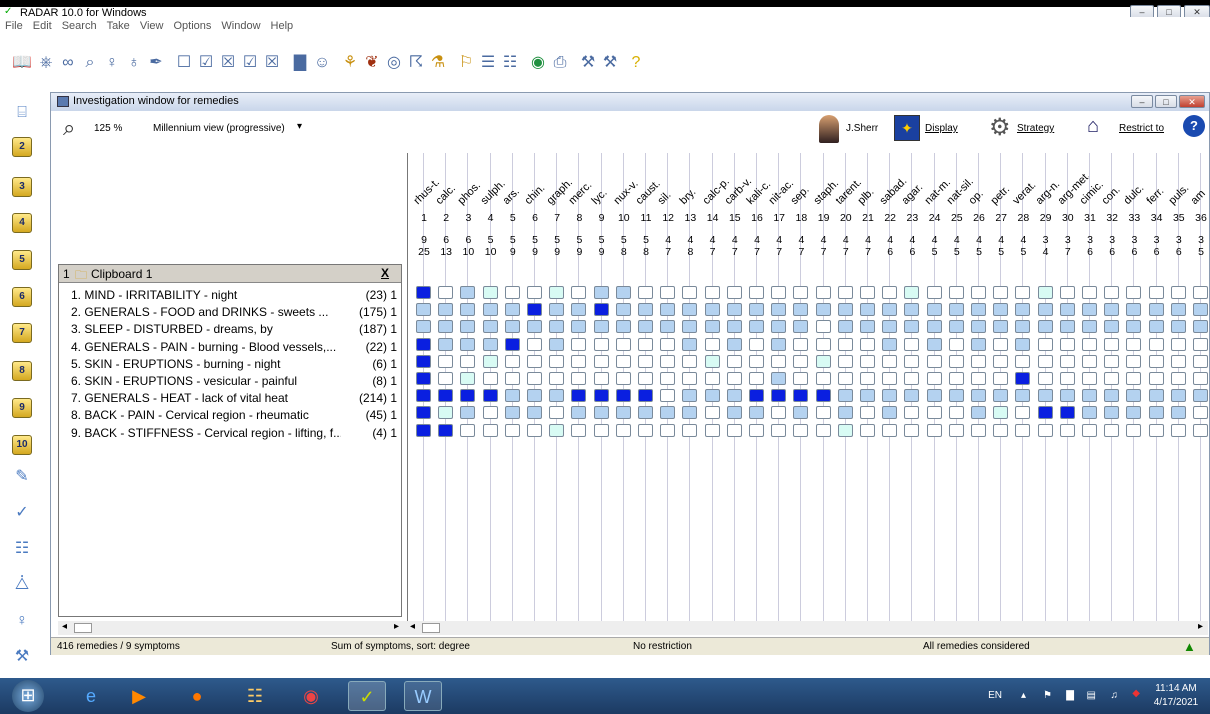 This screenshot has width=1210, height=714. What do you see at coordinates (466, 63) in the screenshot?
I see `vial-icon: ⚐` at bounding box center [466, 63].